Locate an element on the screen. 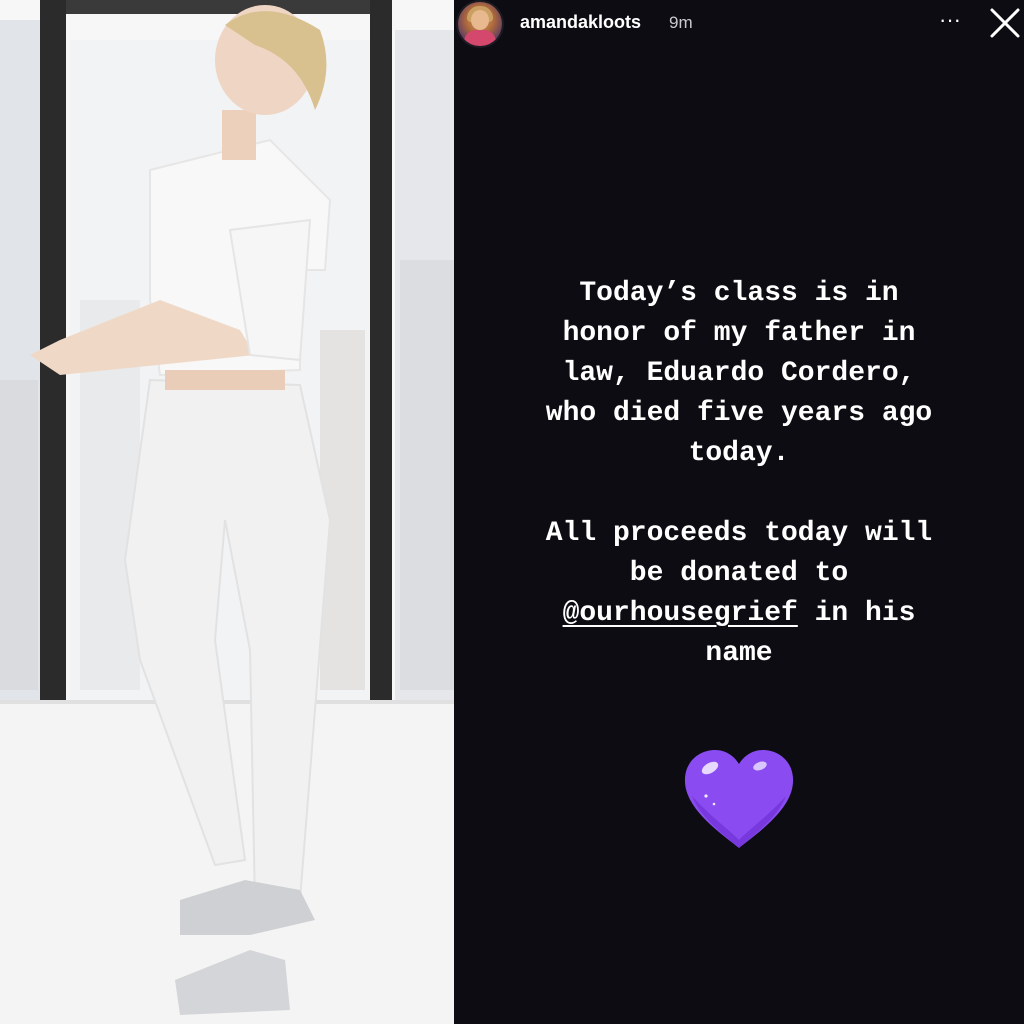 Image resolution: width=1024 pixels, height=1024 pixels. purple-heart-sticker is located at coordinates (739, 799).